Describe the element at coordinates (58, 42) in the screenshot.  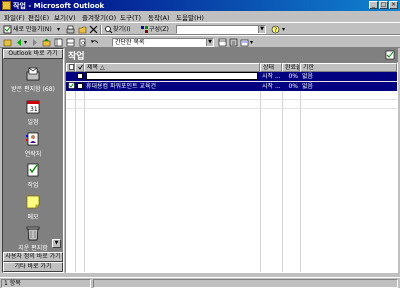
I see `folder-list-icon` at that location.